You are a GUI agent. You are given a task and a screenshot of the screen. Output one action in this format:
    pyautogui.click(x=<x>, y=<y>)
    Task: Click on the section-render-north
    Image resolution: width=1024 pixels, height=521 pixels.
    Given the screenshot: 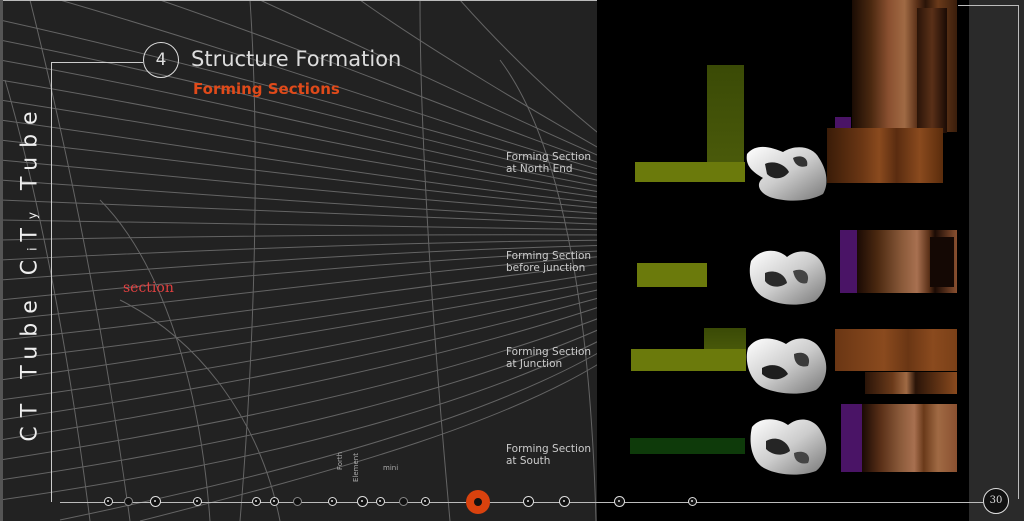 What is the action you would take?
    pyautogui.click(x=786, y=173)
    